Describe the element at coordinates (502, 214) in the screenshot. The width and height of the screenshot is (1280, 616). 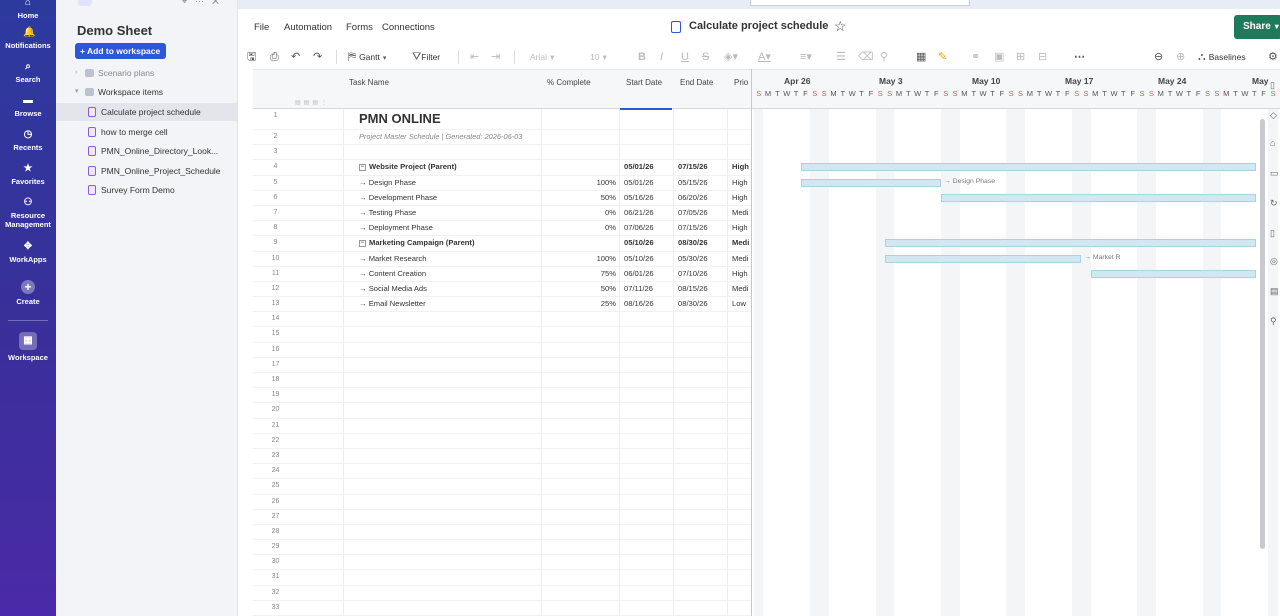
I see `table-row: 7 → Testing Phase 0% 06/21/26 07/05/26 Medi` at that location.